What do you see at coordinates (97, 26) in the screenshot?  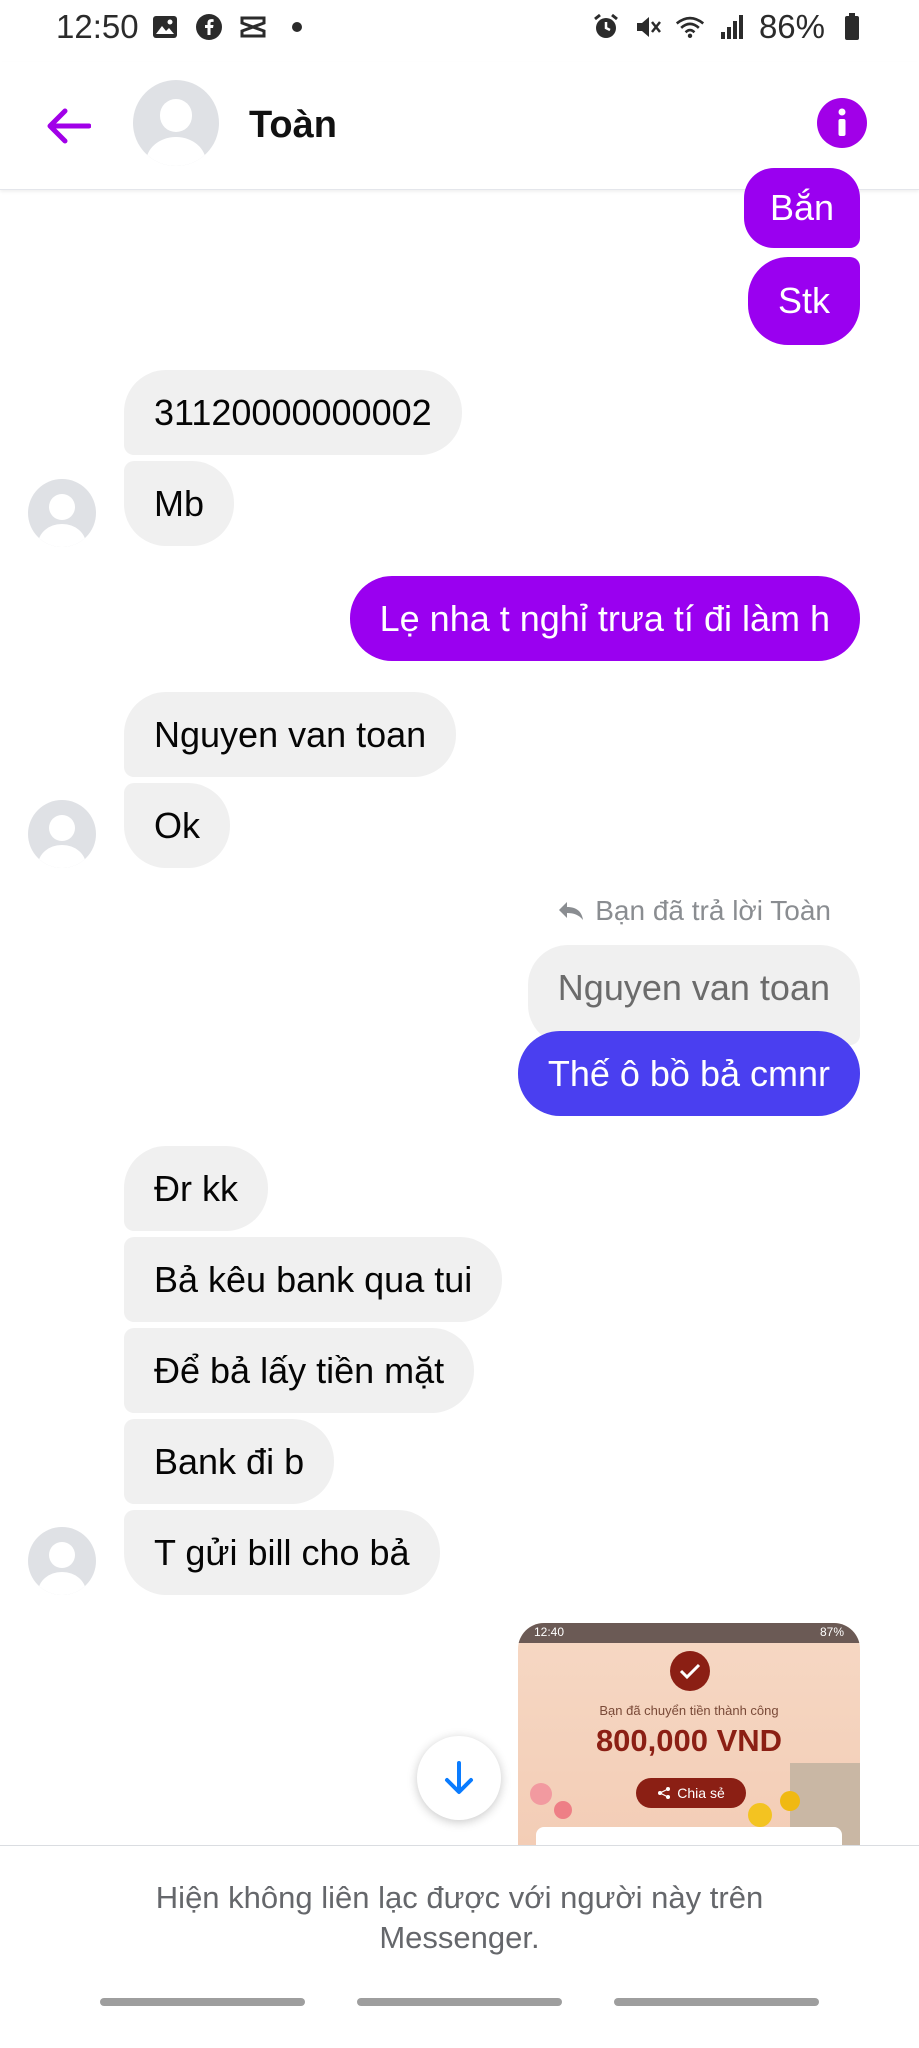 I see `status-time: 12:50` at bounding box center [97, 26].